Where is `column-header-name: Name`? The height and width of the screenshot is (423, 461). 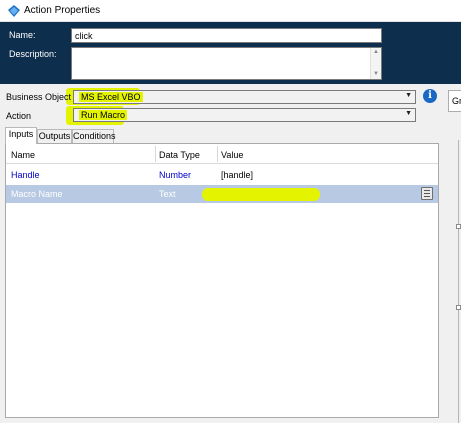 column-header-name: Name is located at coordinates (23, 155).